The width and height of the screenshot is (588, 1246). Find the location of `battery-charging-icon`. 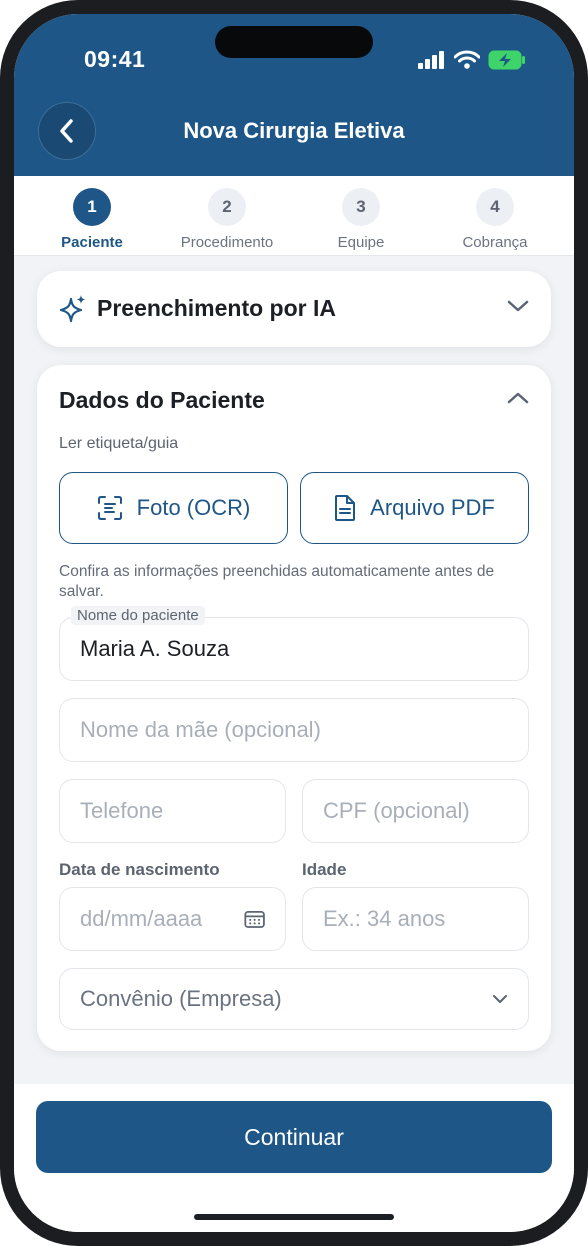

battery-charging-icon is located at coordinates (506, 60).